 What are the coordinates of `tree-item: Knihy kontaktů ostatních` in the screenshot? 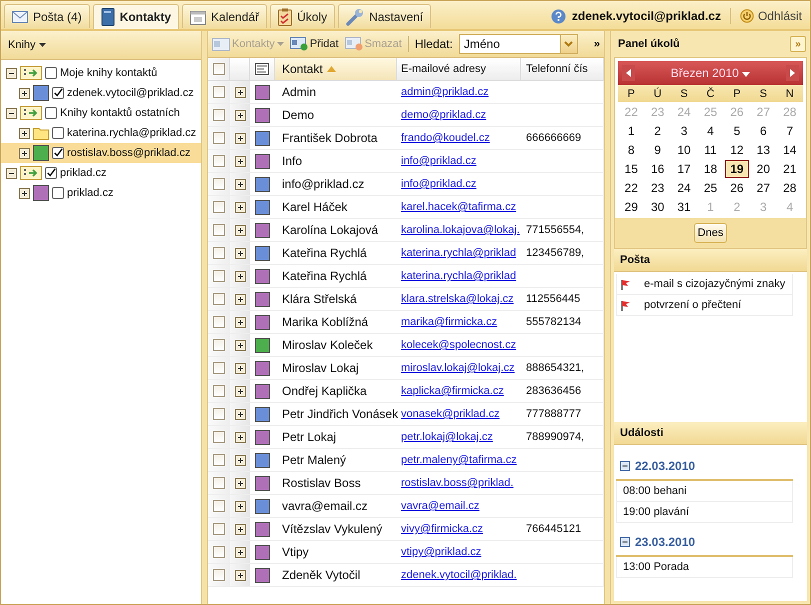 It's located at (101, 113).